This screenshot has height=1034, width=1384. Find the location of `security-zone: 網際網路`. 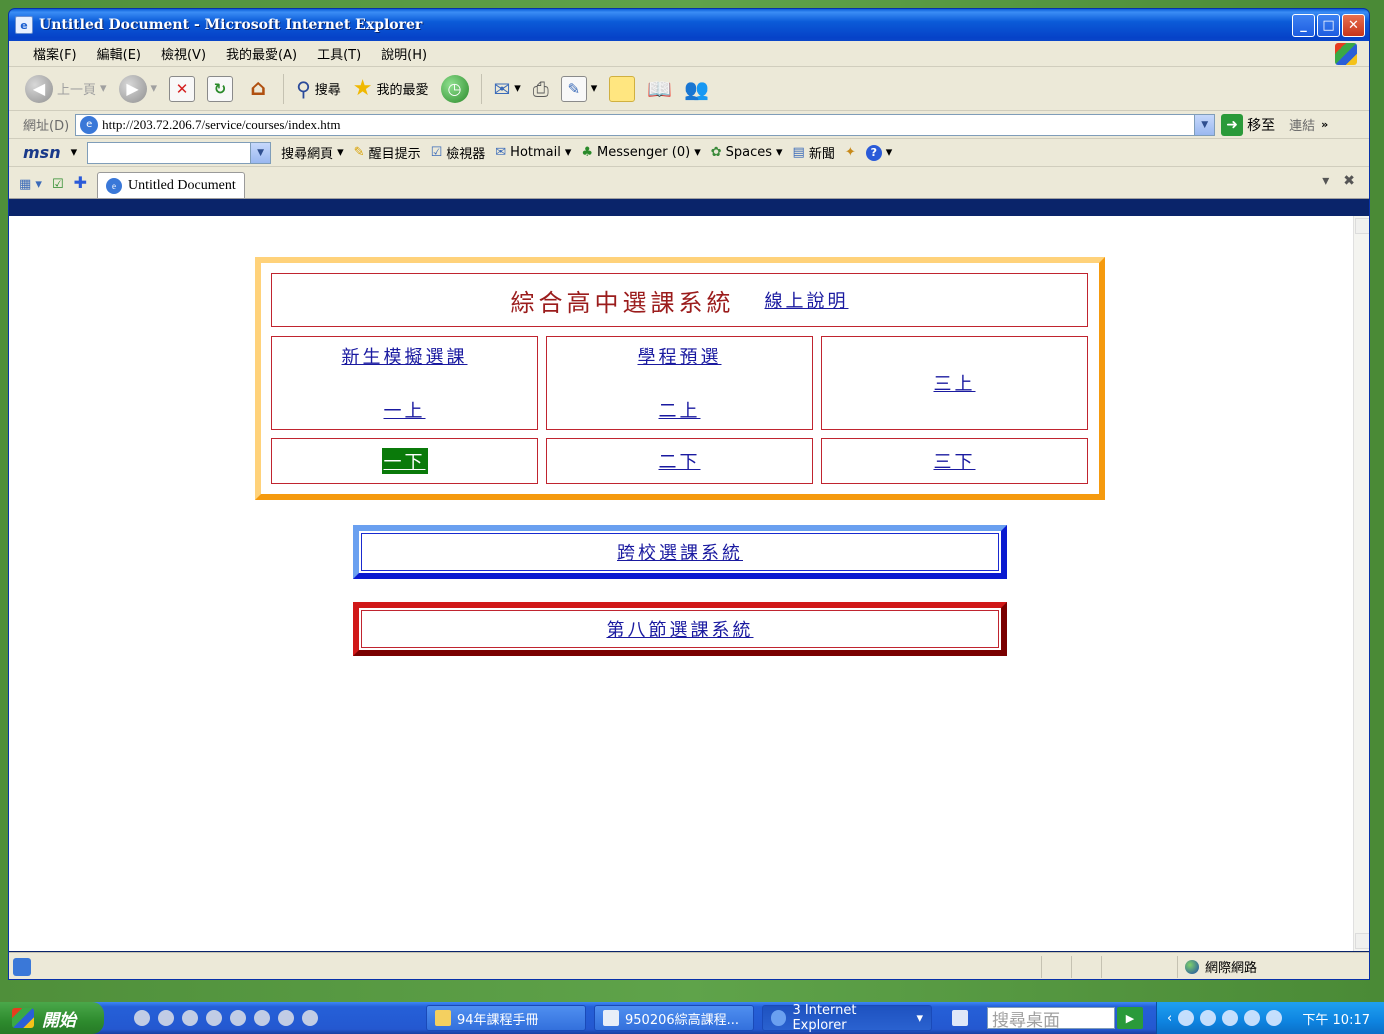

security-zone: 網際網路 is located at coordinates (1221, 966).